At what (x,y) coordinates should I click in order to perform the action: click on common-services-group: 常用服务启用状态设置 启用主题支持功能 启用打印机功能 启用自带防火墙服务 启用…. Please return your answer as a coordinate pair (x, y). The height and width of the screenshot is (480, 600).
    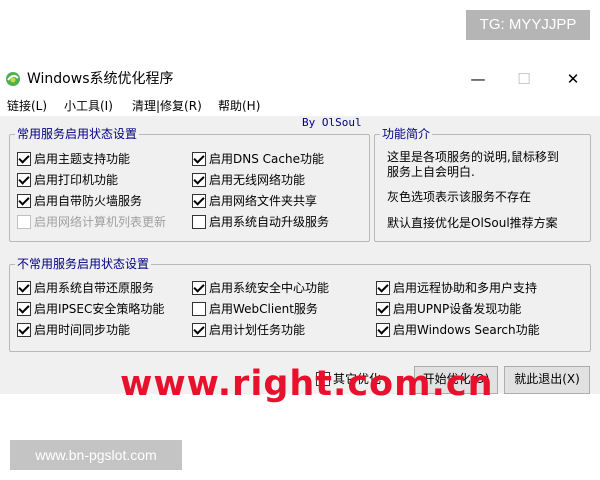
    Looking at the image, I should click on (189, 184).